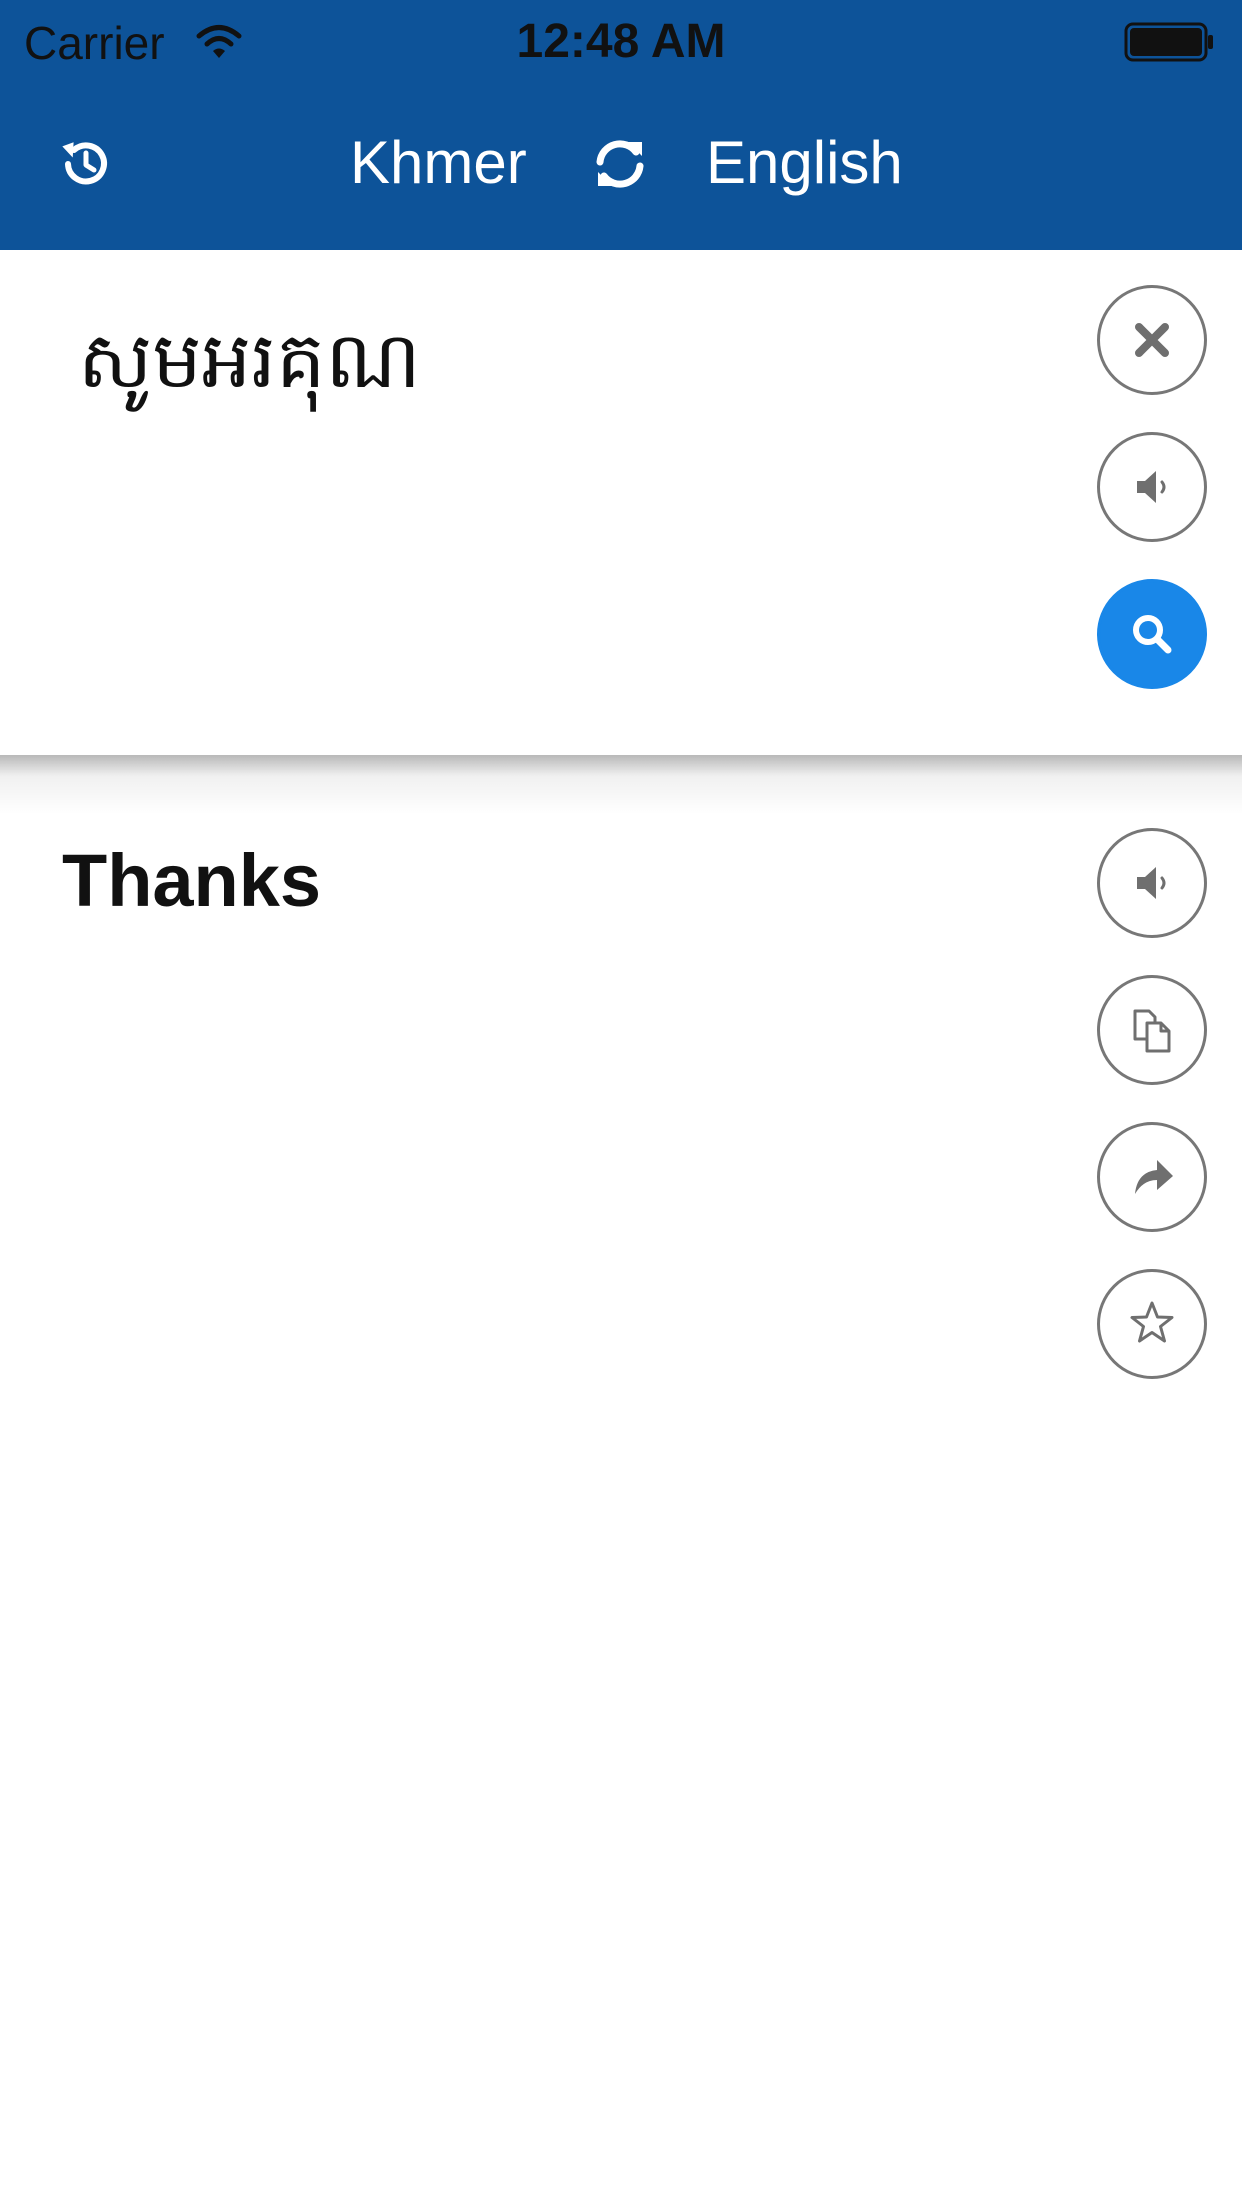 The width and height of the screenshot is (1242, 2208). Describe the element at coordinates (621, 785) in the screenshot. I see `panel-divider-shadow` at that location.